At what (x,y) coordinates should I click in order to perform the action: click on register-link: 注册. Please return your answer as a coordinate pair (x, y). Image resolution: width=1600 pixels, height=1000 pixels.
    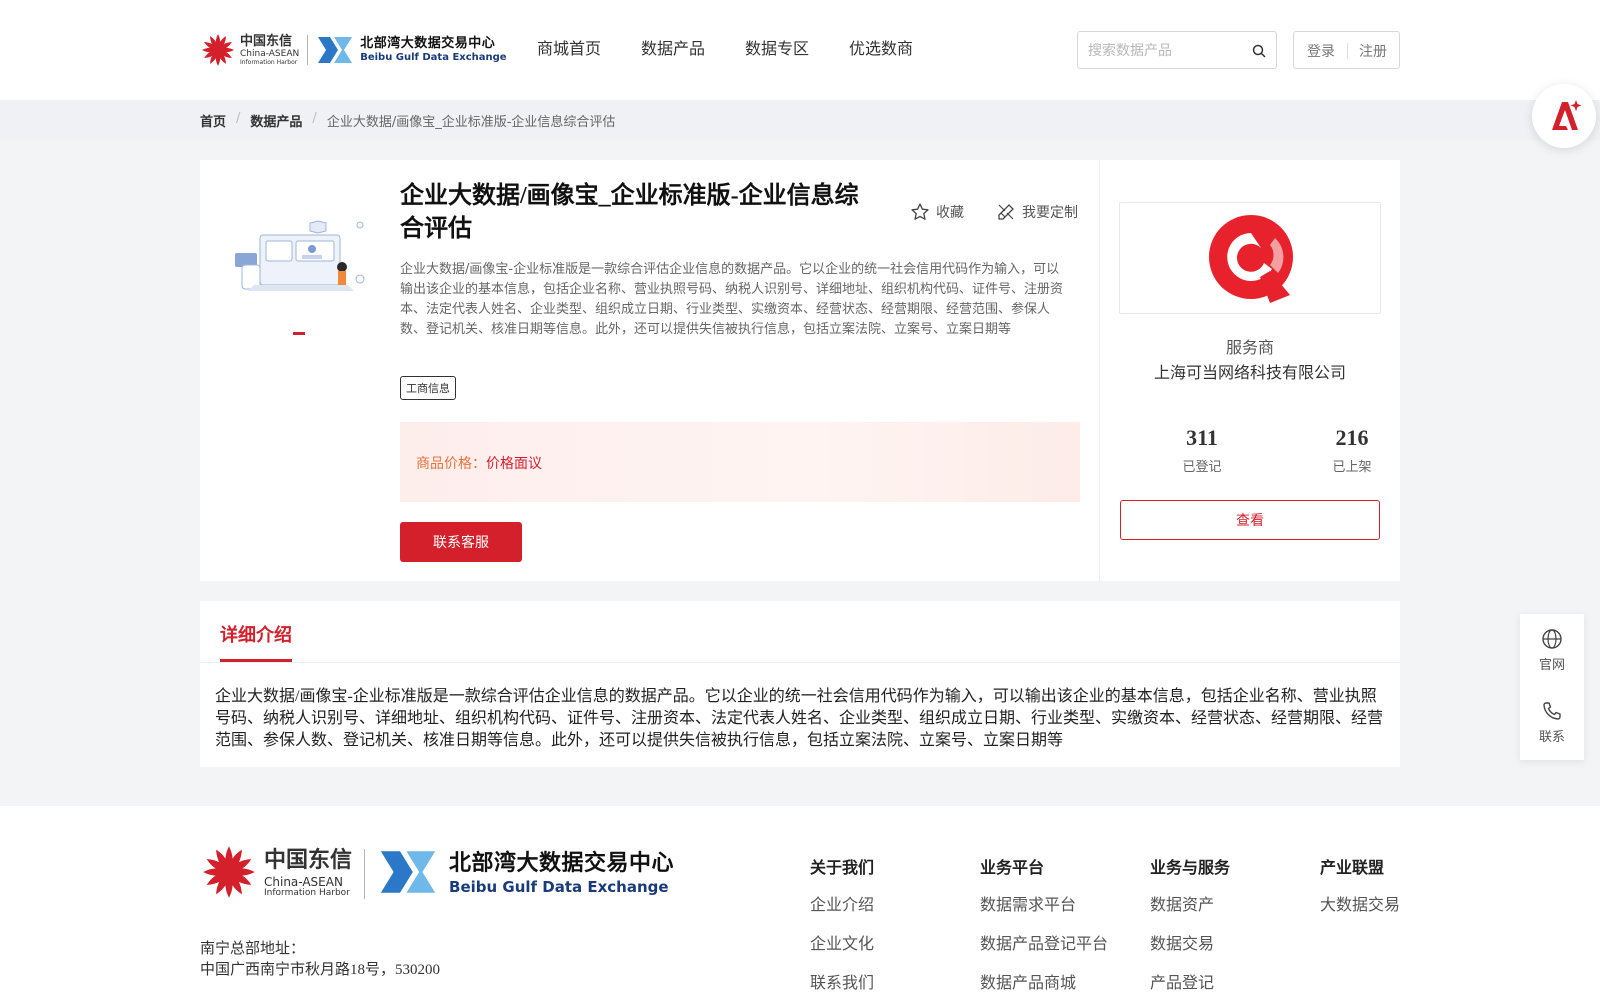
    Looking at the image, I should click on (1373, 51).